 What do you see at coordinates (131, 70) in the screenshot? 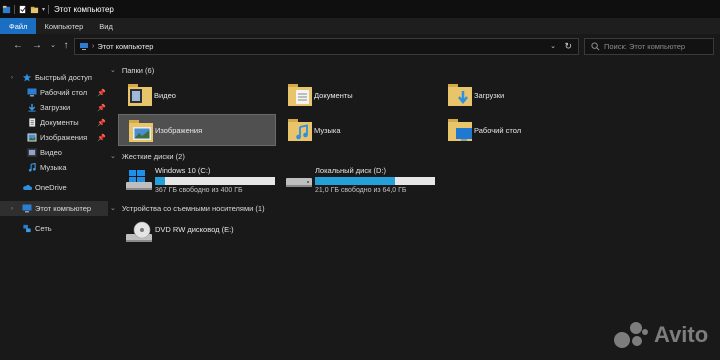
I see `section-header-folders: ⌄ Папки (6)` at bounding box center [131, 70].